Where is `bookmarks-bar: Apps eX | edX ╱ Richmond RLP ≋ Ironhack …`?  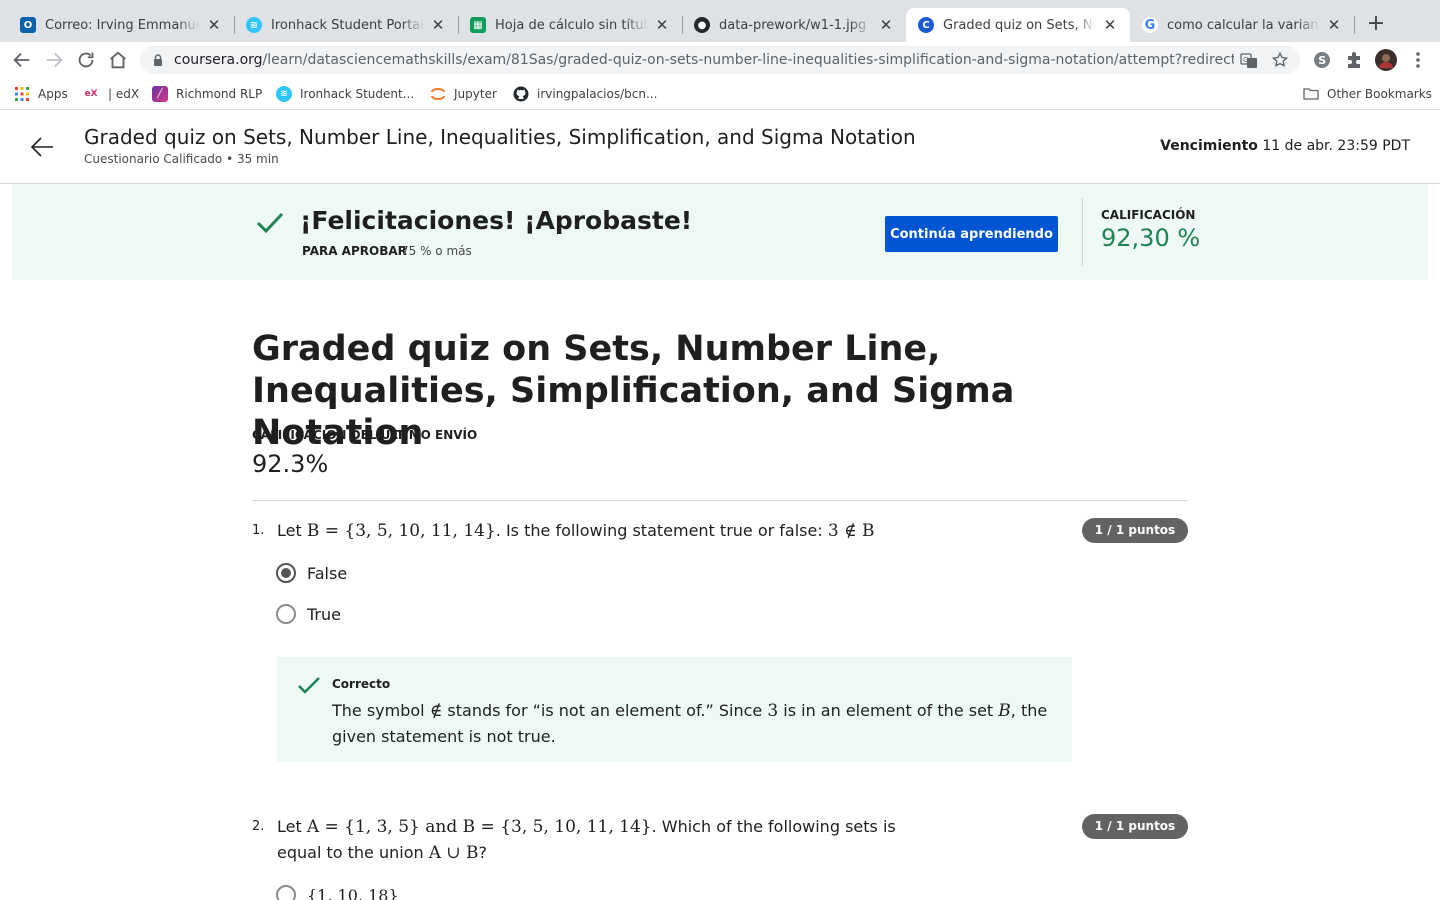
bookmarks-bar: Apps eX | edX ╱ Richmond RLP ≋ Ironhack … is located at coordinates (720, 94).